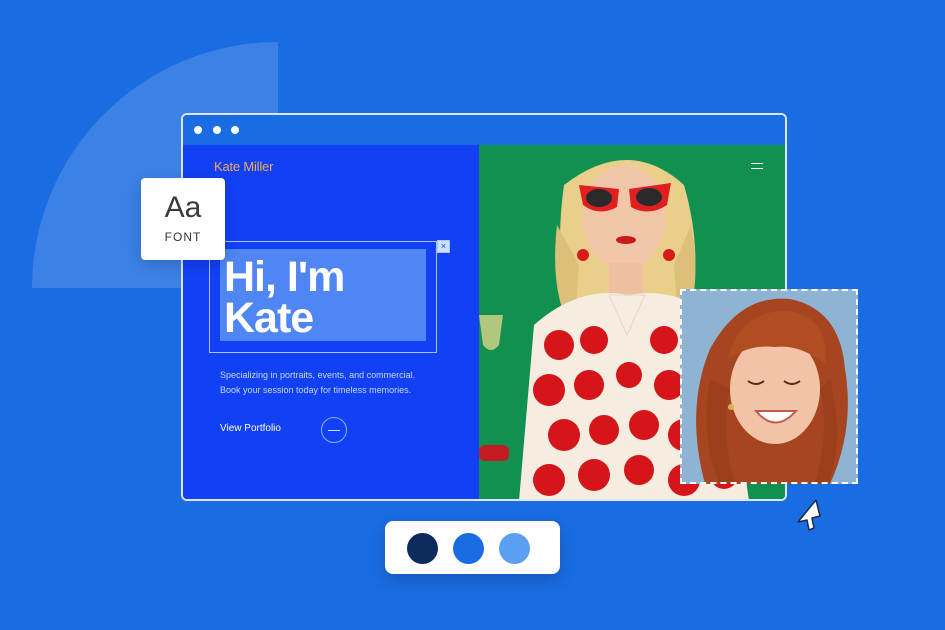  What do you see at coordinates (468, 548) in the screenshot?
I see `color-swatch-medium` at bounding box center [468, 548].